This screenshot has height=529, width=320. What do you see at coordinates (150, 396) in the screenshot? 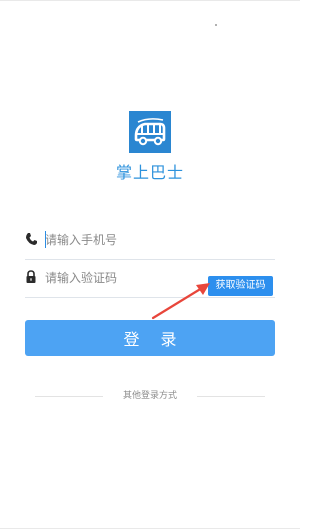
I see `other-login-divider: 其他登录方式` at bounding box center [150, 396].